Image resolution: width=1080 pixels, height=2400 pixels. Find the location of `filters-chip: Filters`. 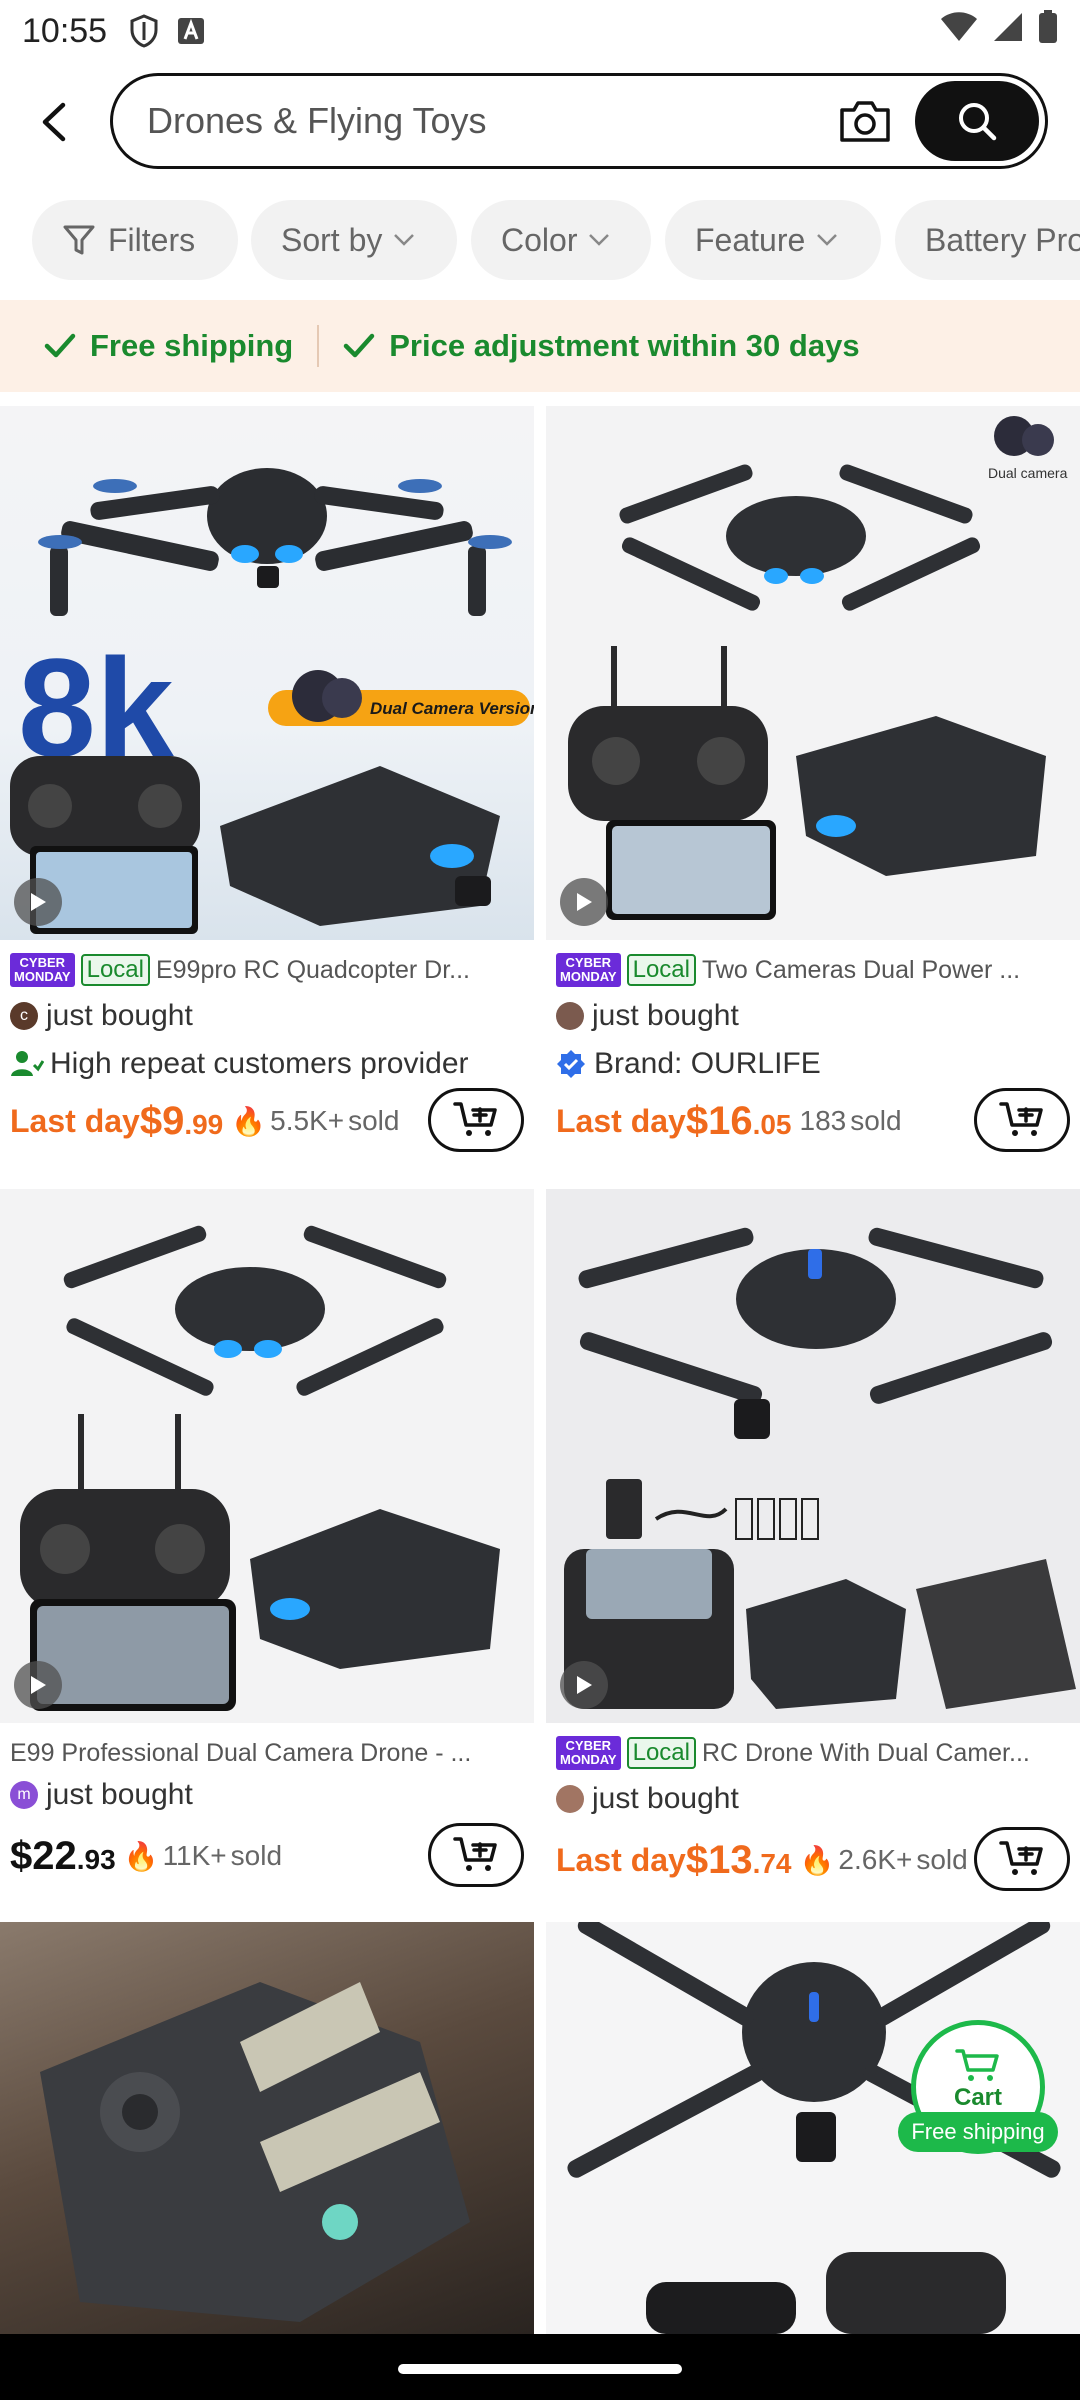

filters-chip: Filters is located at coordinates (135, 240).